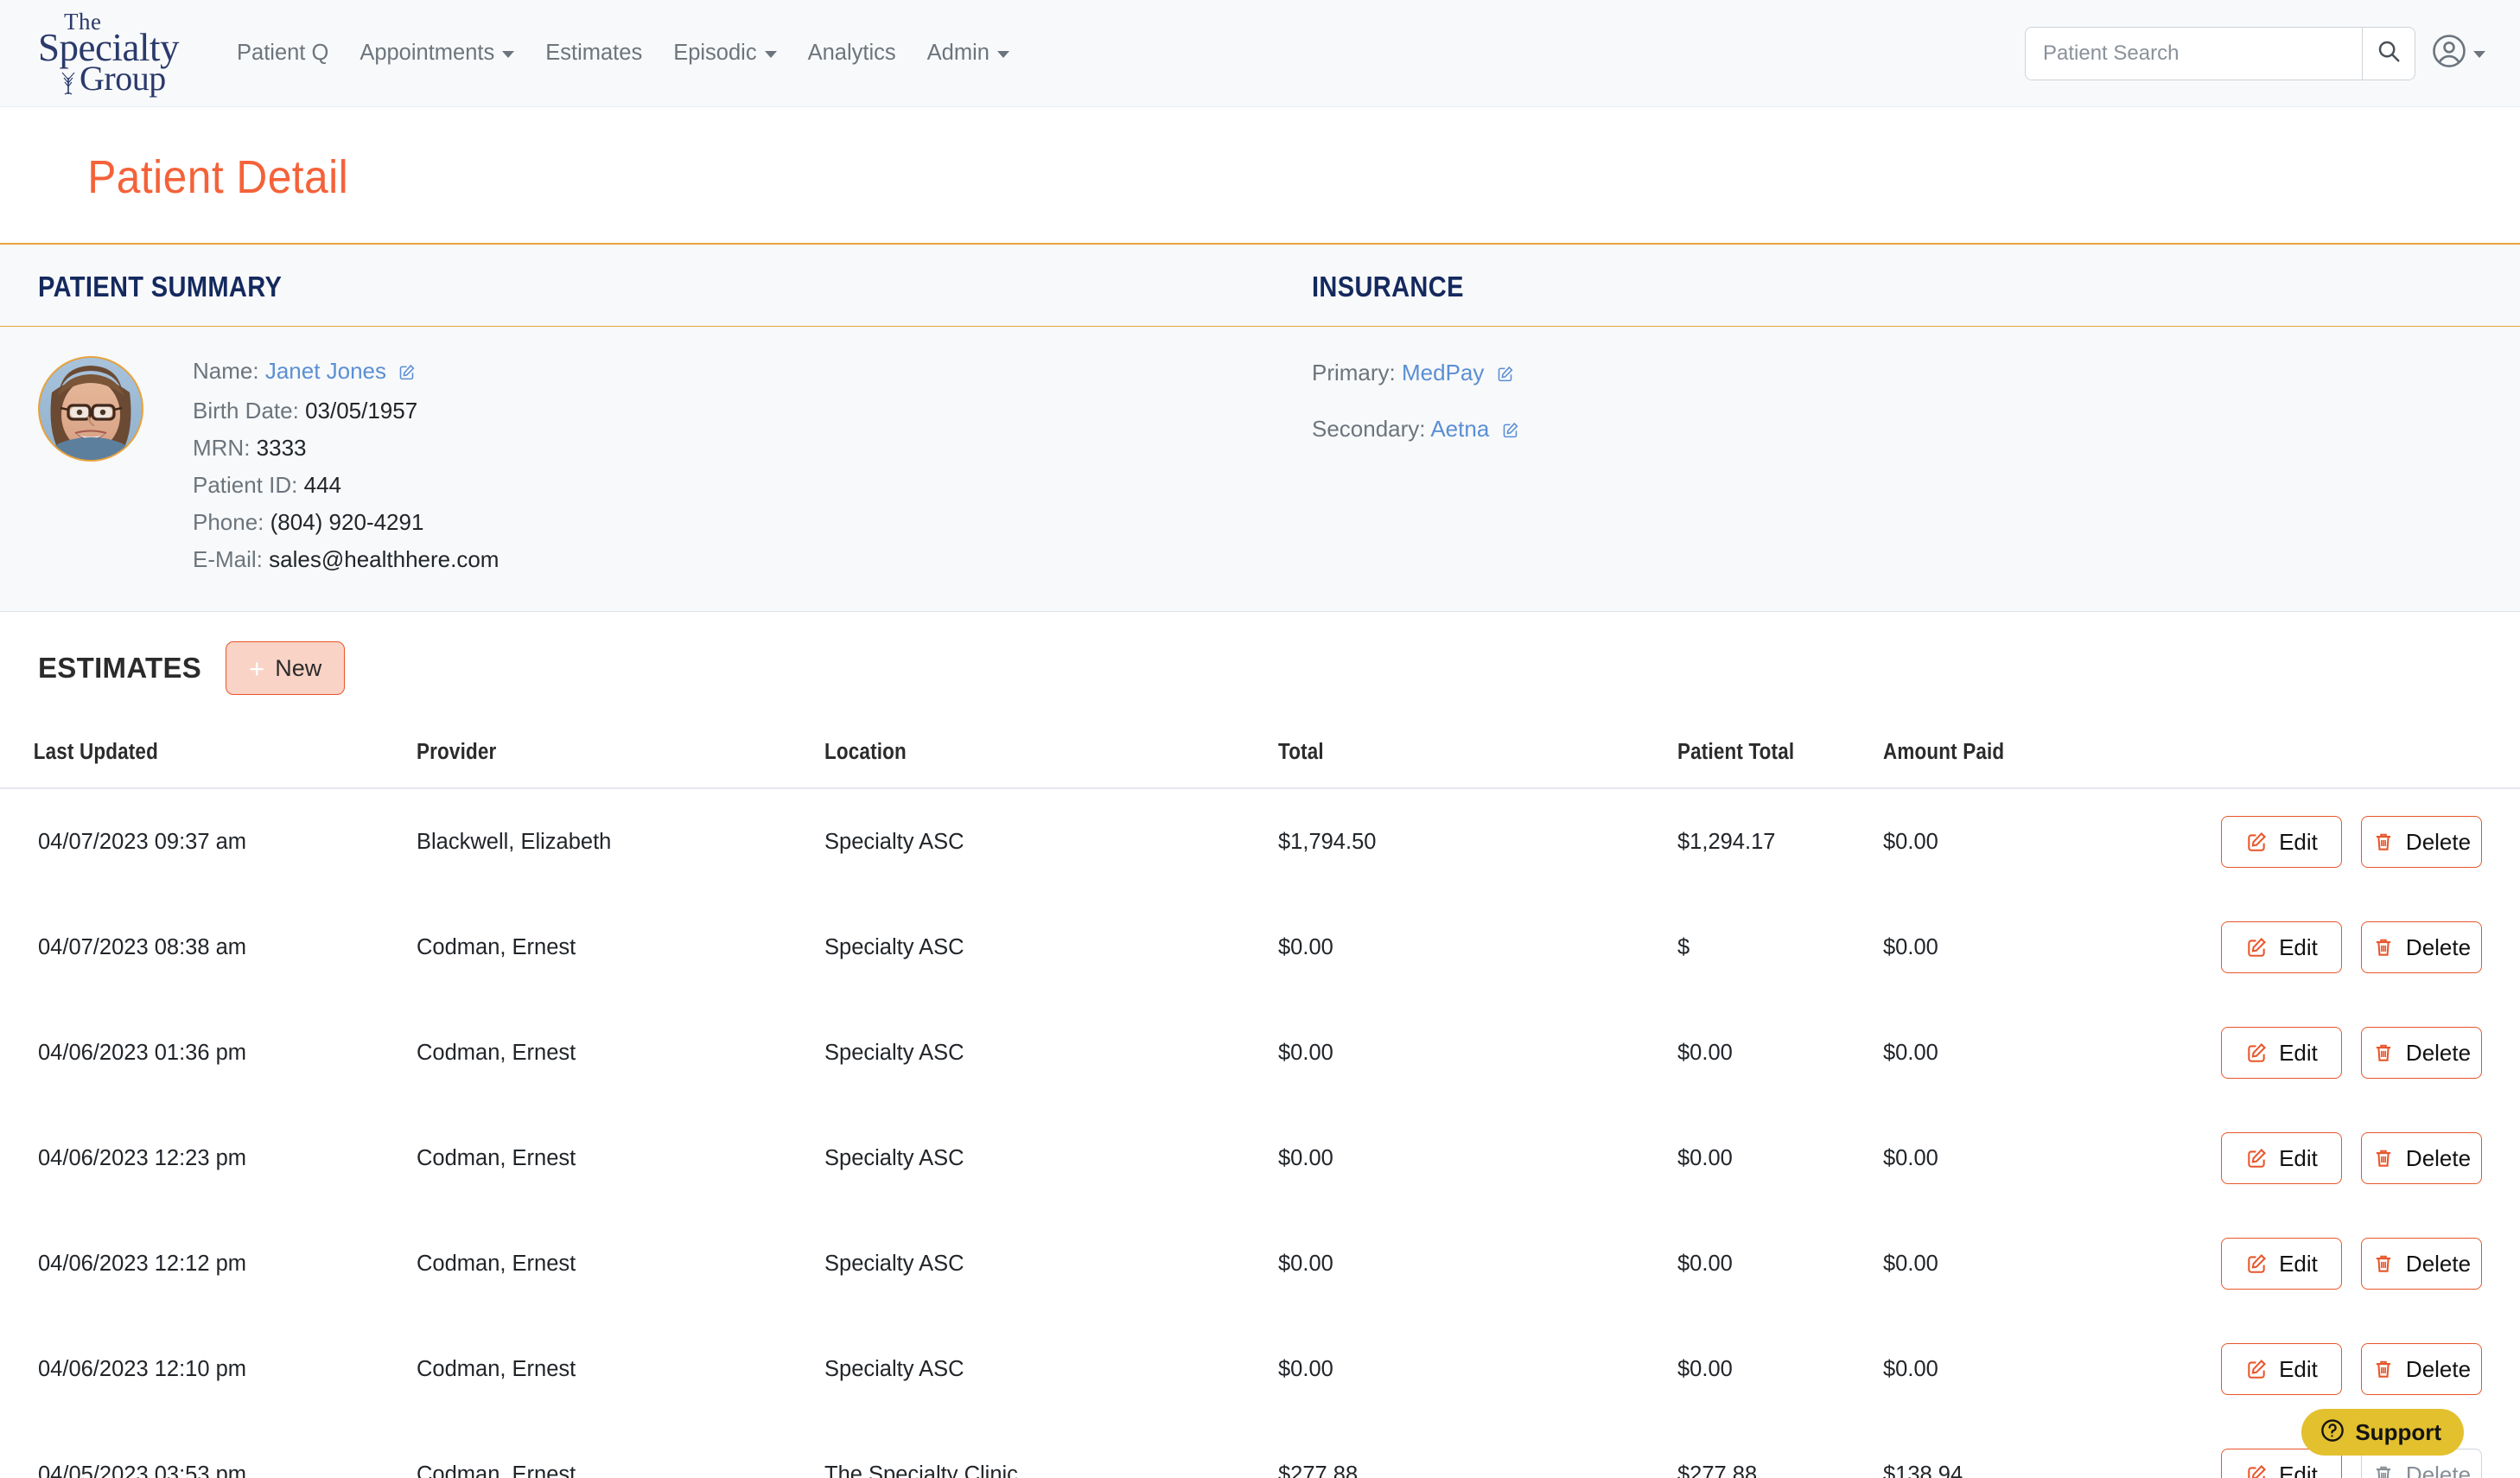 The width and height of the screenshot is (2520, 1478). What do you see at coordinates (1459, 429) in the screenshot?
I see `insurance-secondary-link: Aetna` at bounding box center [1459, 429].